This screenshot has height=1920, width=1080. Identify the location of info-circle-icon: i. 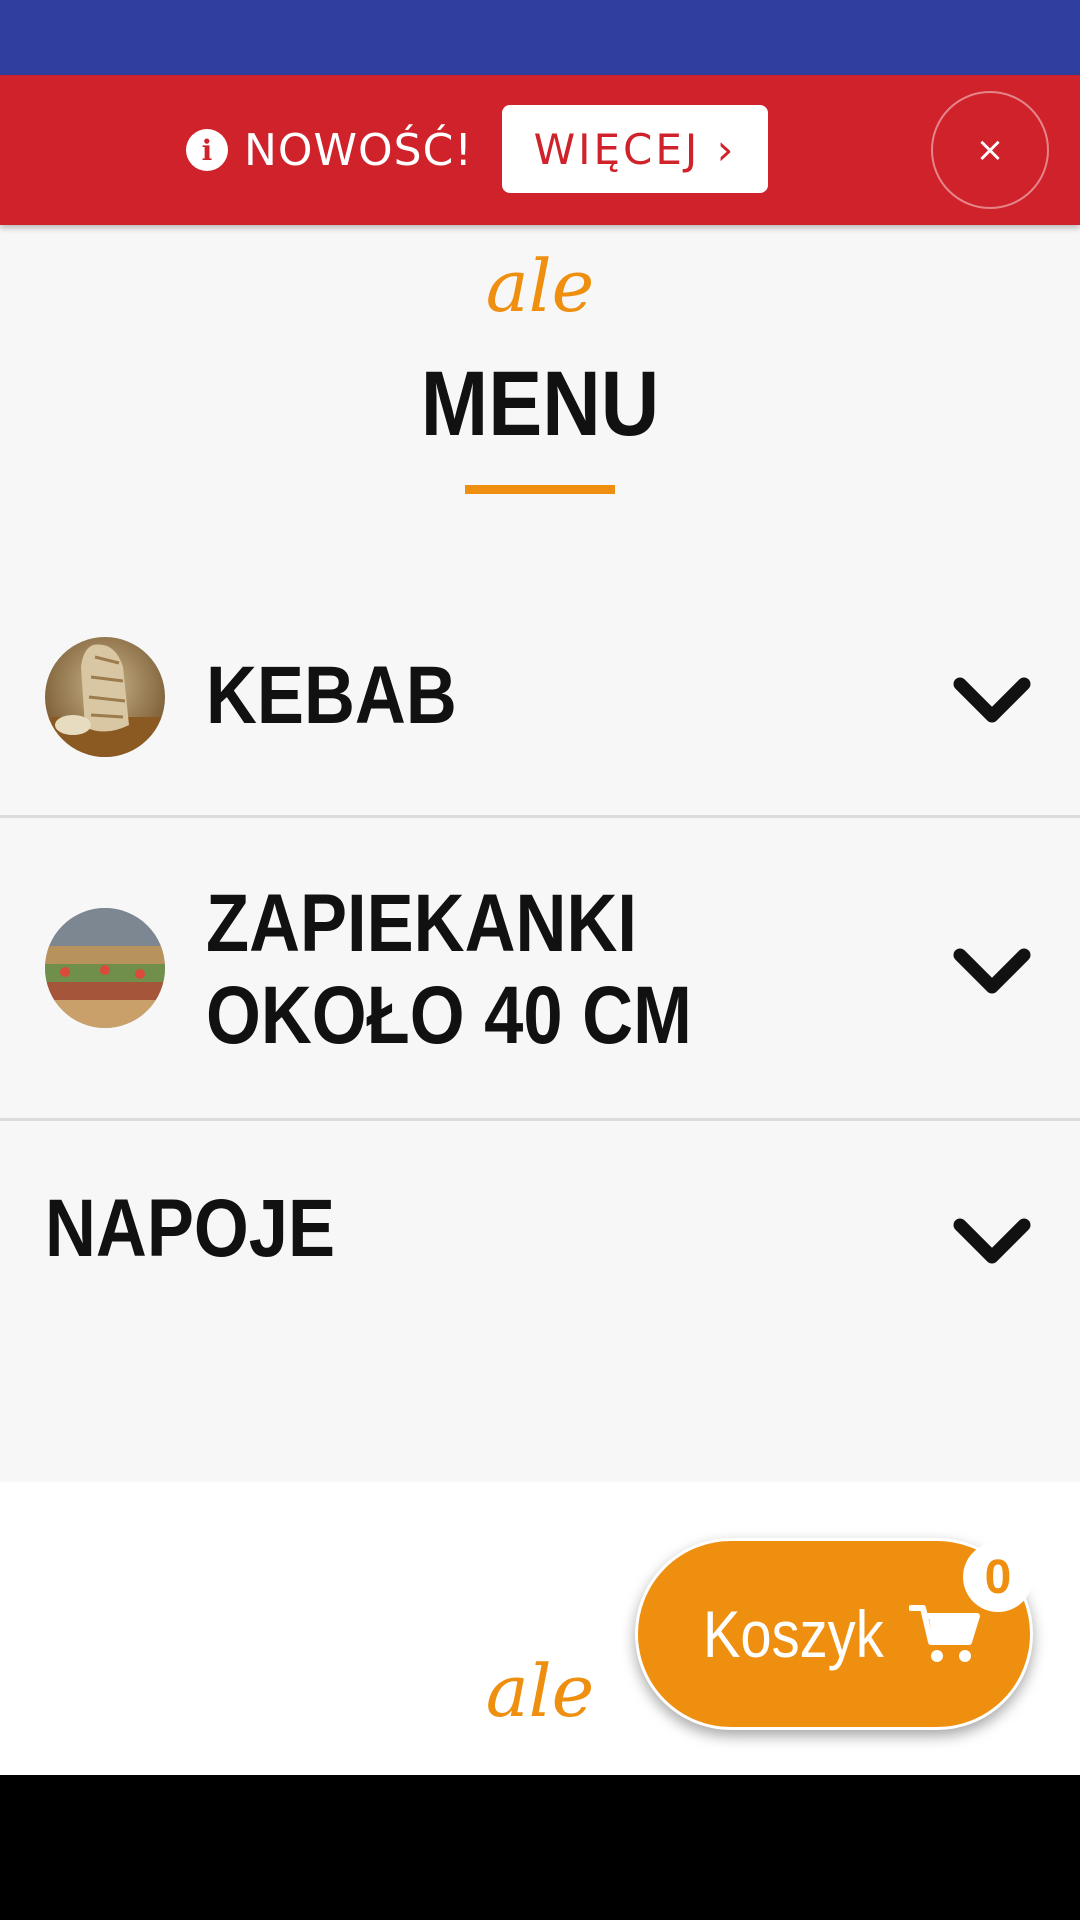
(207, 150).